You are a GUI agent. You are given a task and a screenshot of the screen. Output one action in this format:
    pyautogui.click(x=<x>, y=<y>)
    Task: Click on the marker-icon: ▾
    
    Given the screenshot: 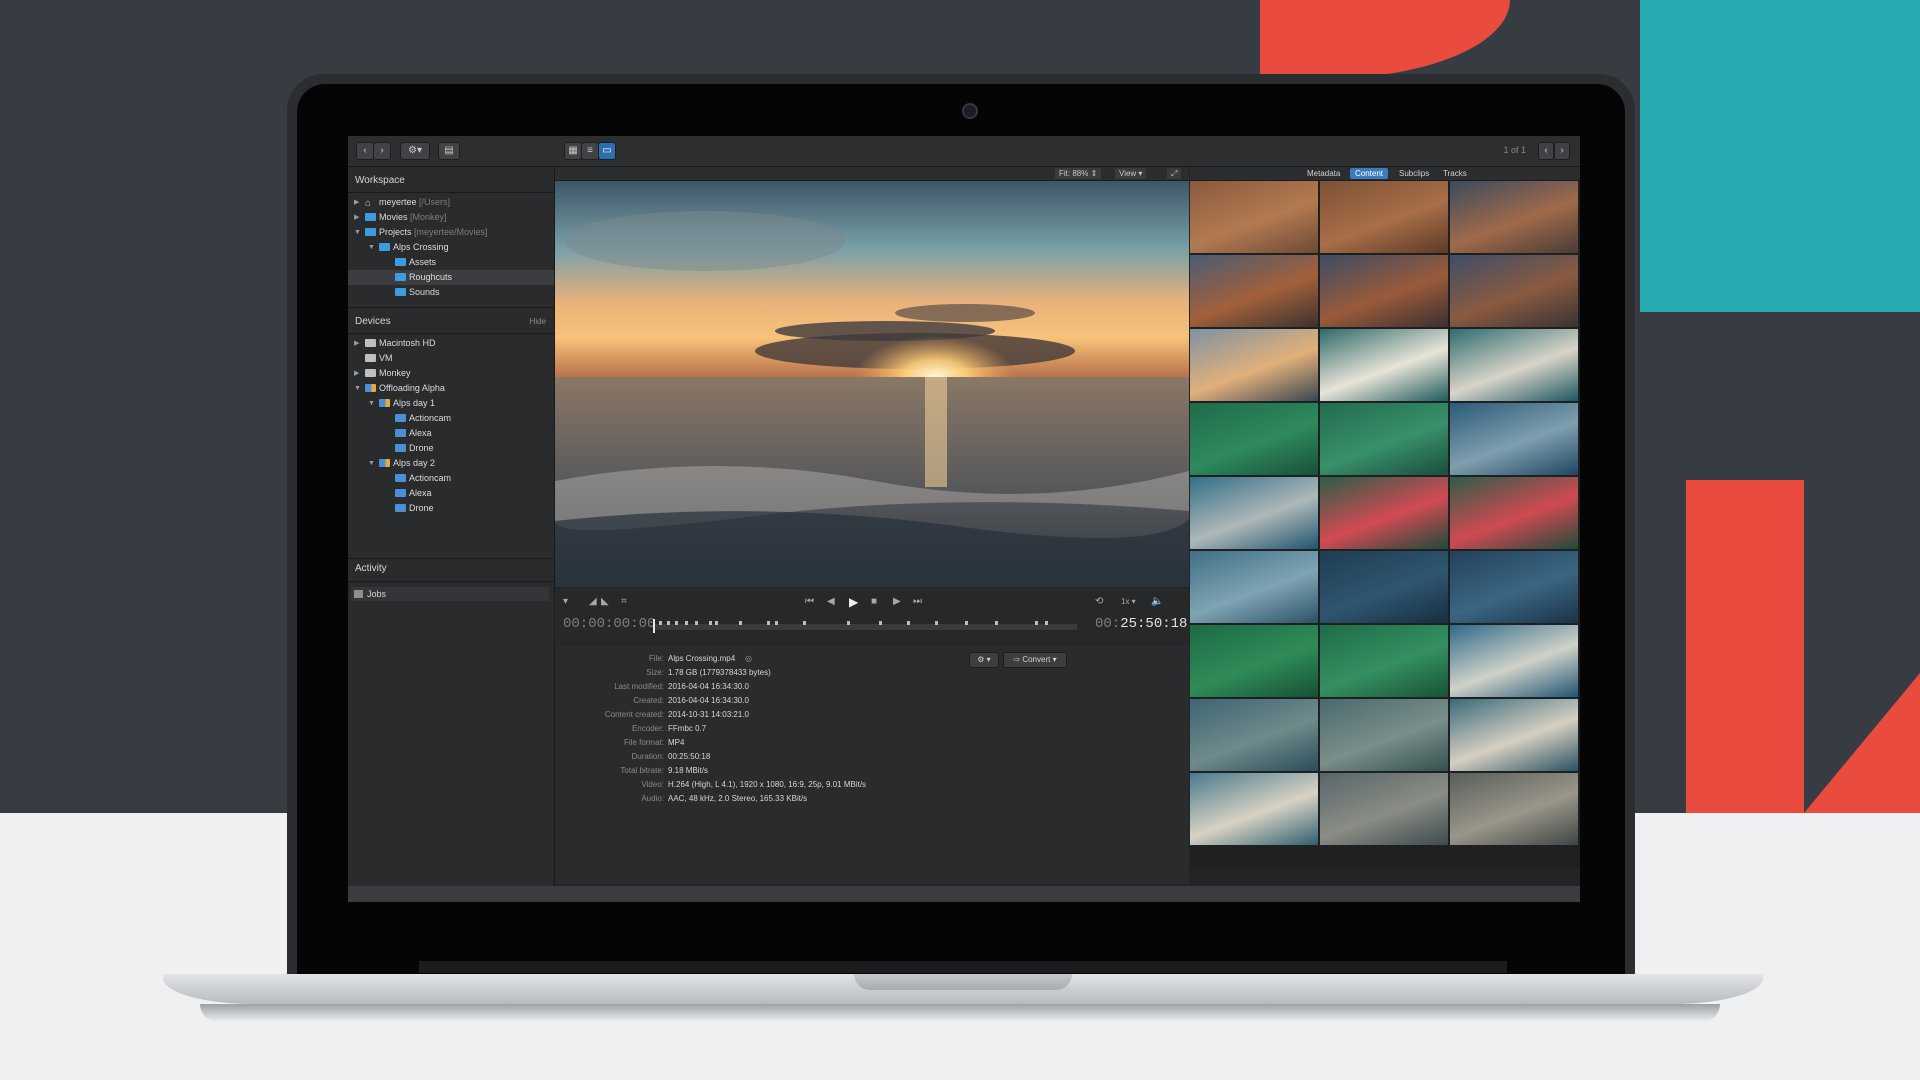 What is the action you would take?
    pyautogui.click(x=565, y=601)
    